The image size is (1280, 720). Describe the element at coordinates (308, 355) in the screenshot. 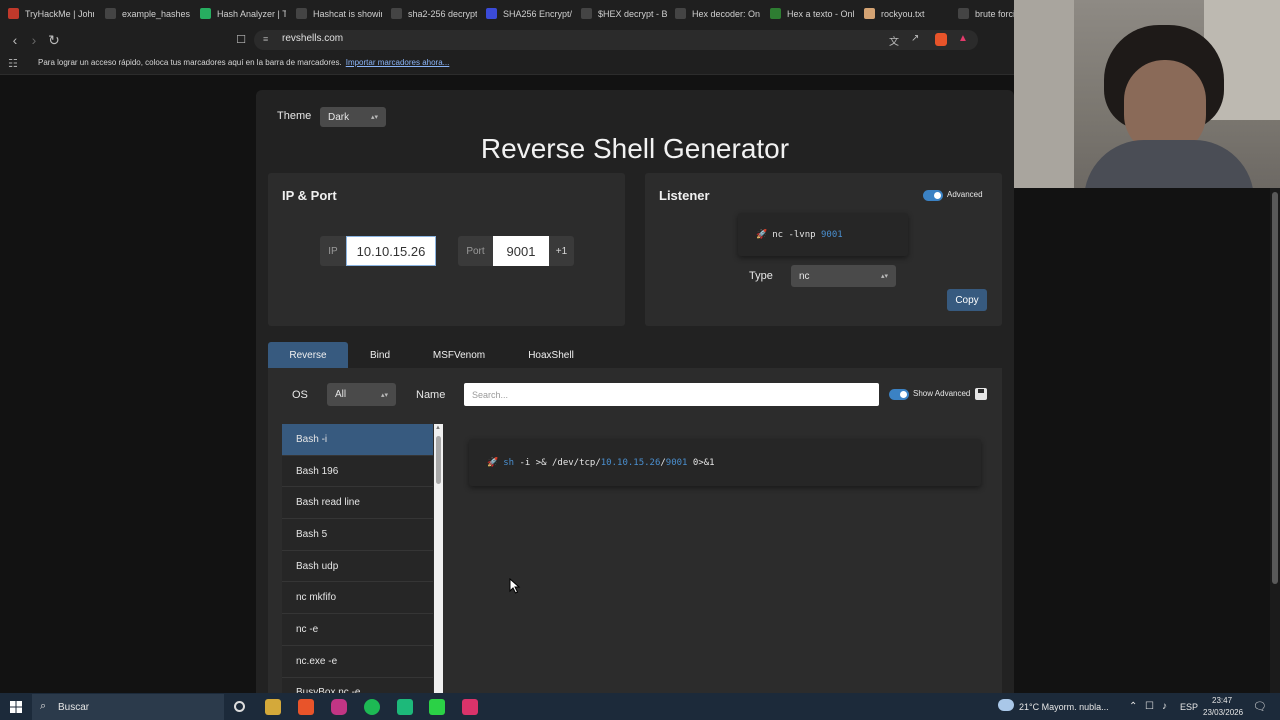

I see `tab-reverse: Reverse` at that location.